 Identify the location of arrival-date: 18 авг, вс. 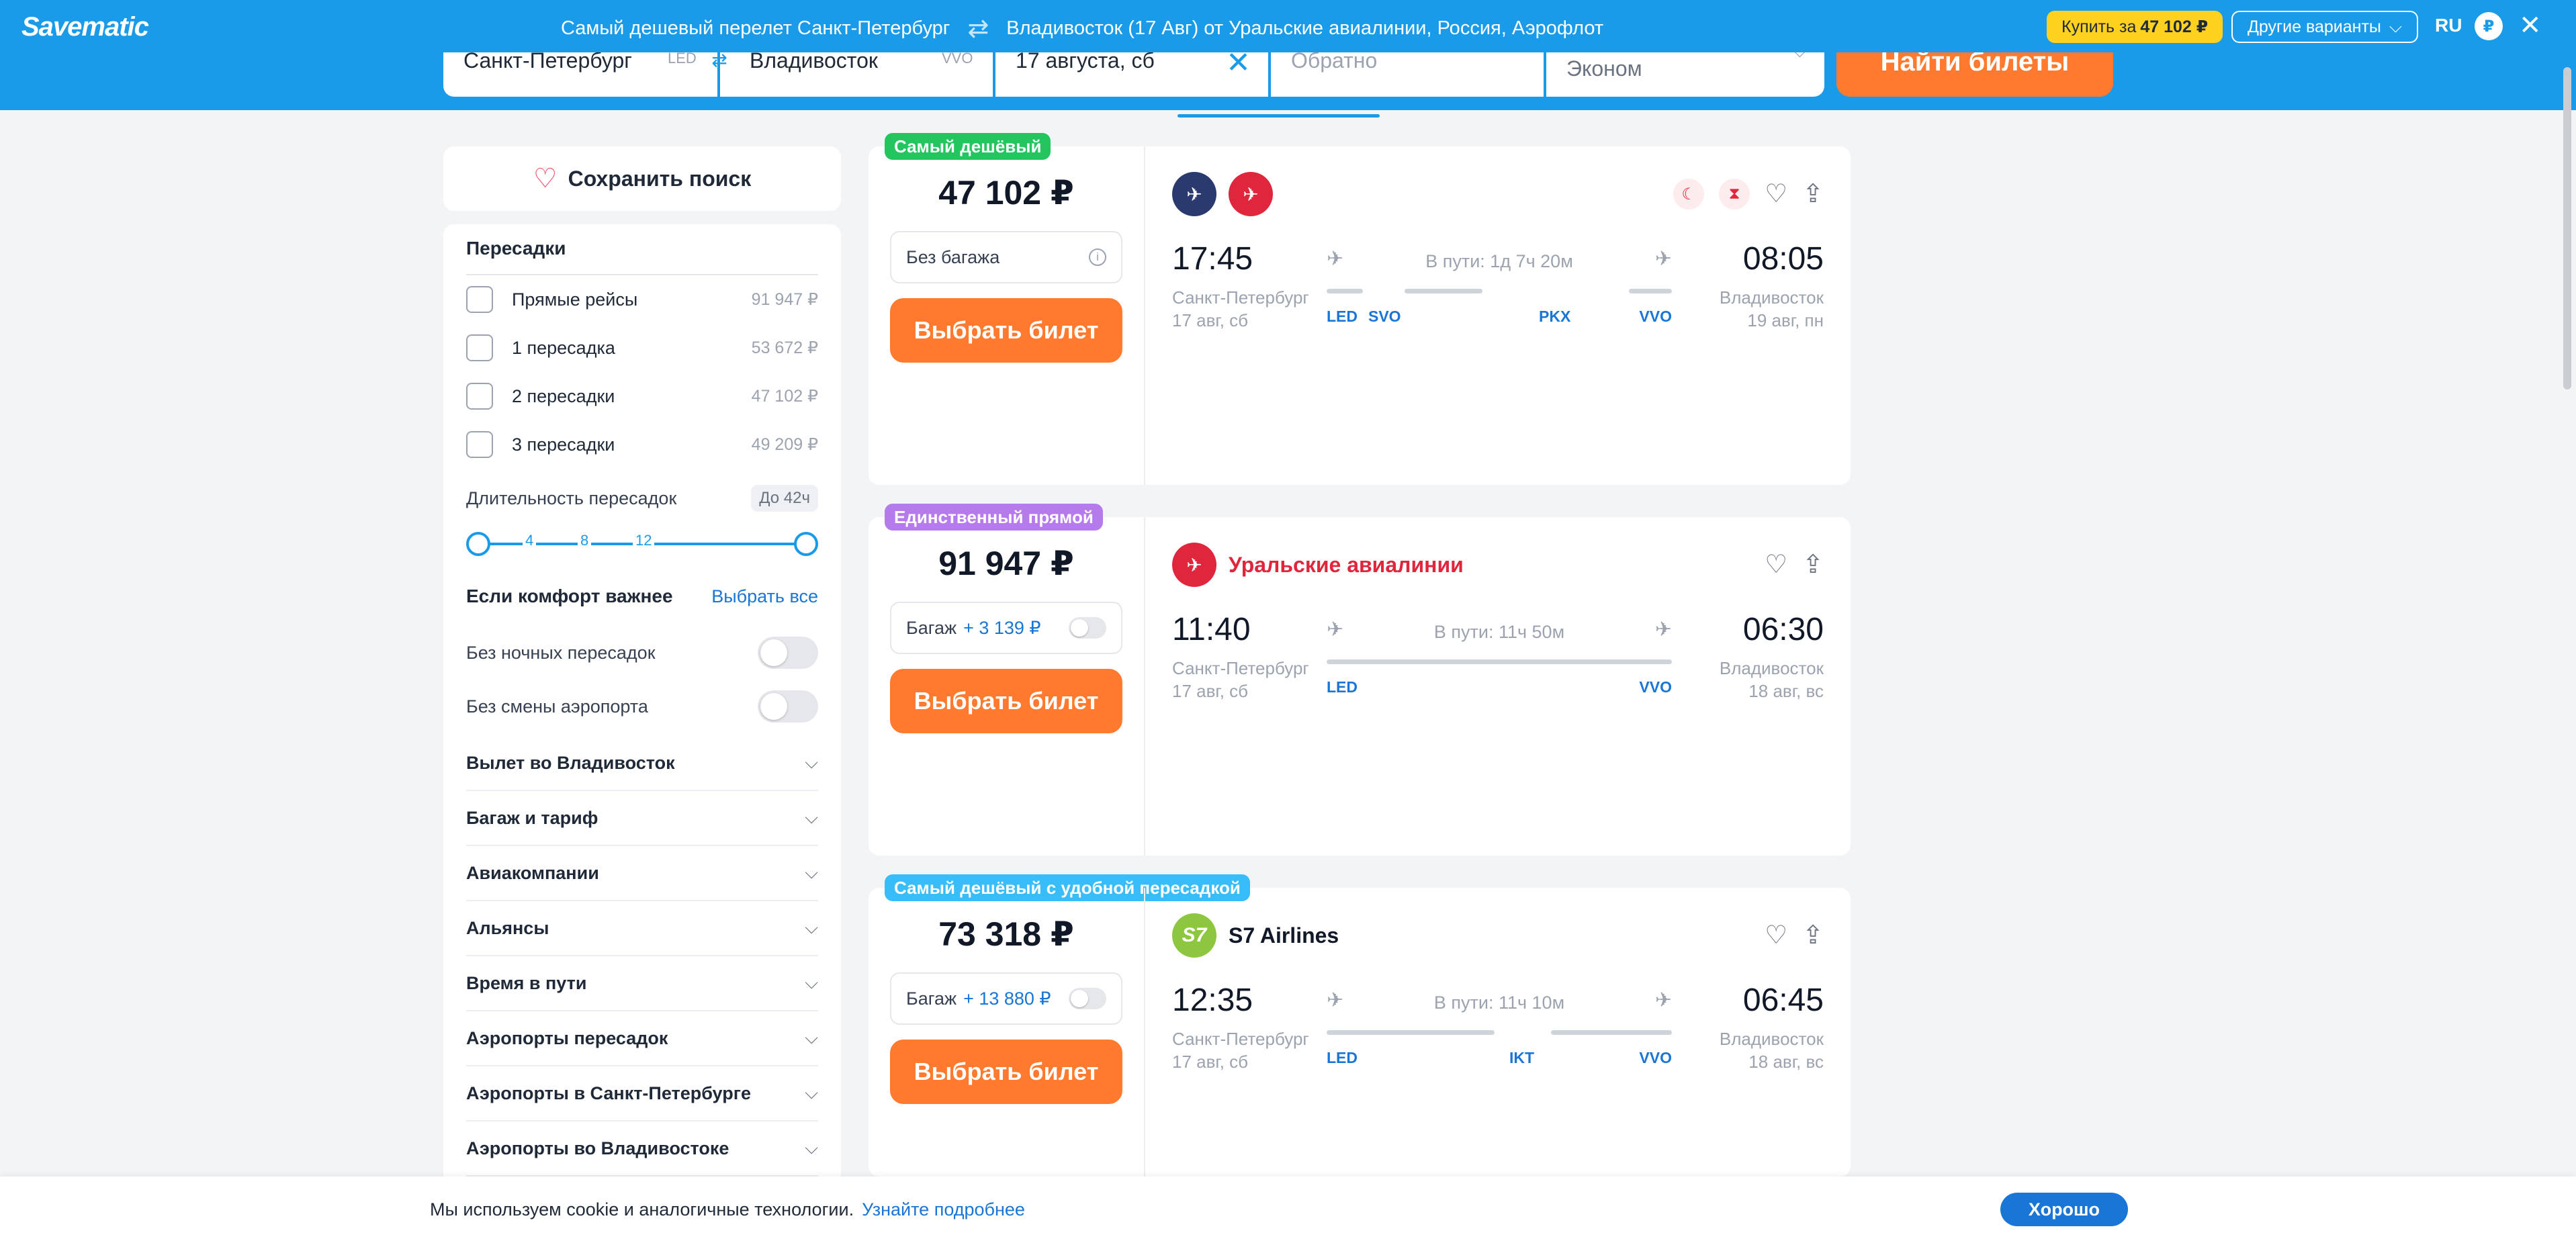
(1786, 691).